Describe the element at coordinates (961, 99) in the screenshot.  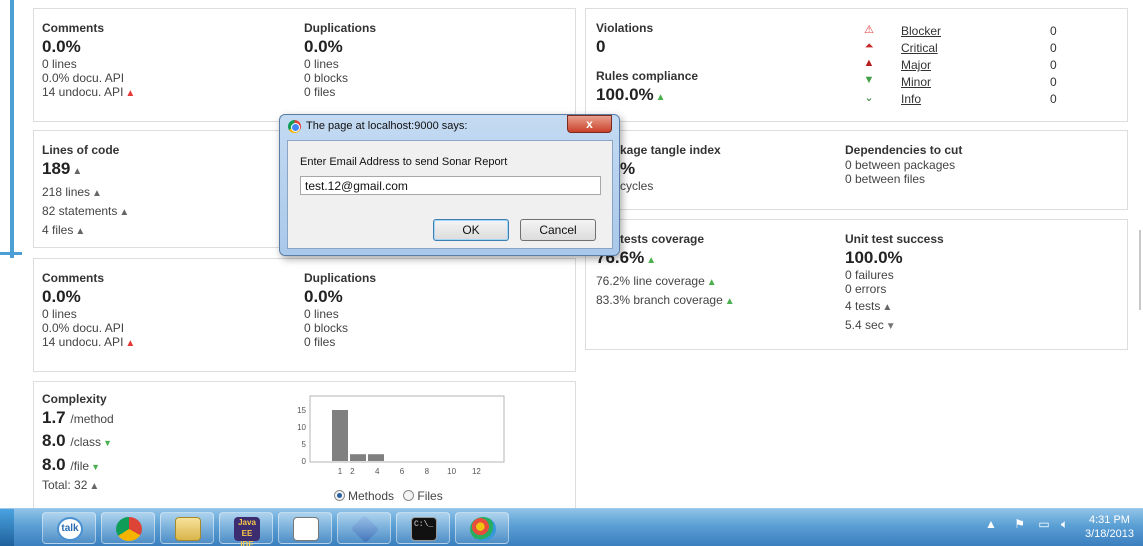
I see `severity-row-info: ⌄ Info 0` at that location.